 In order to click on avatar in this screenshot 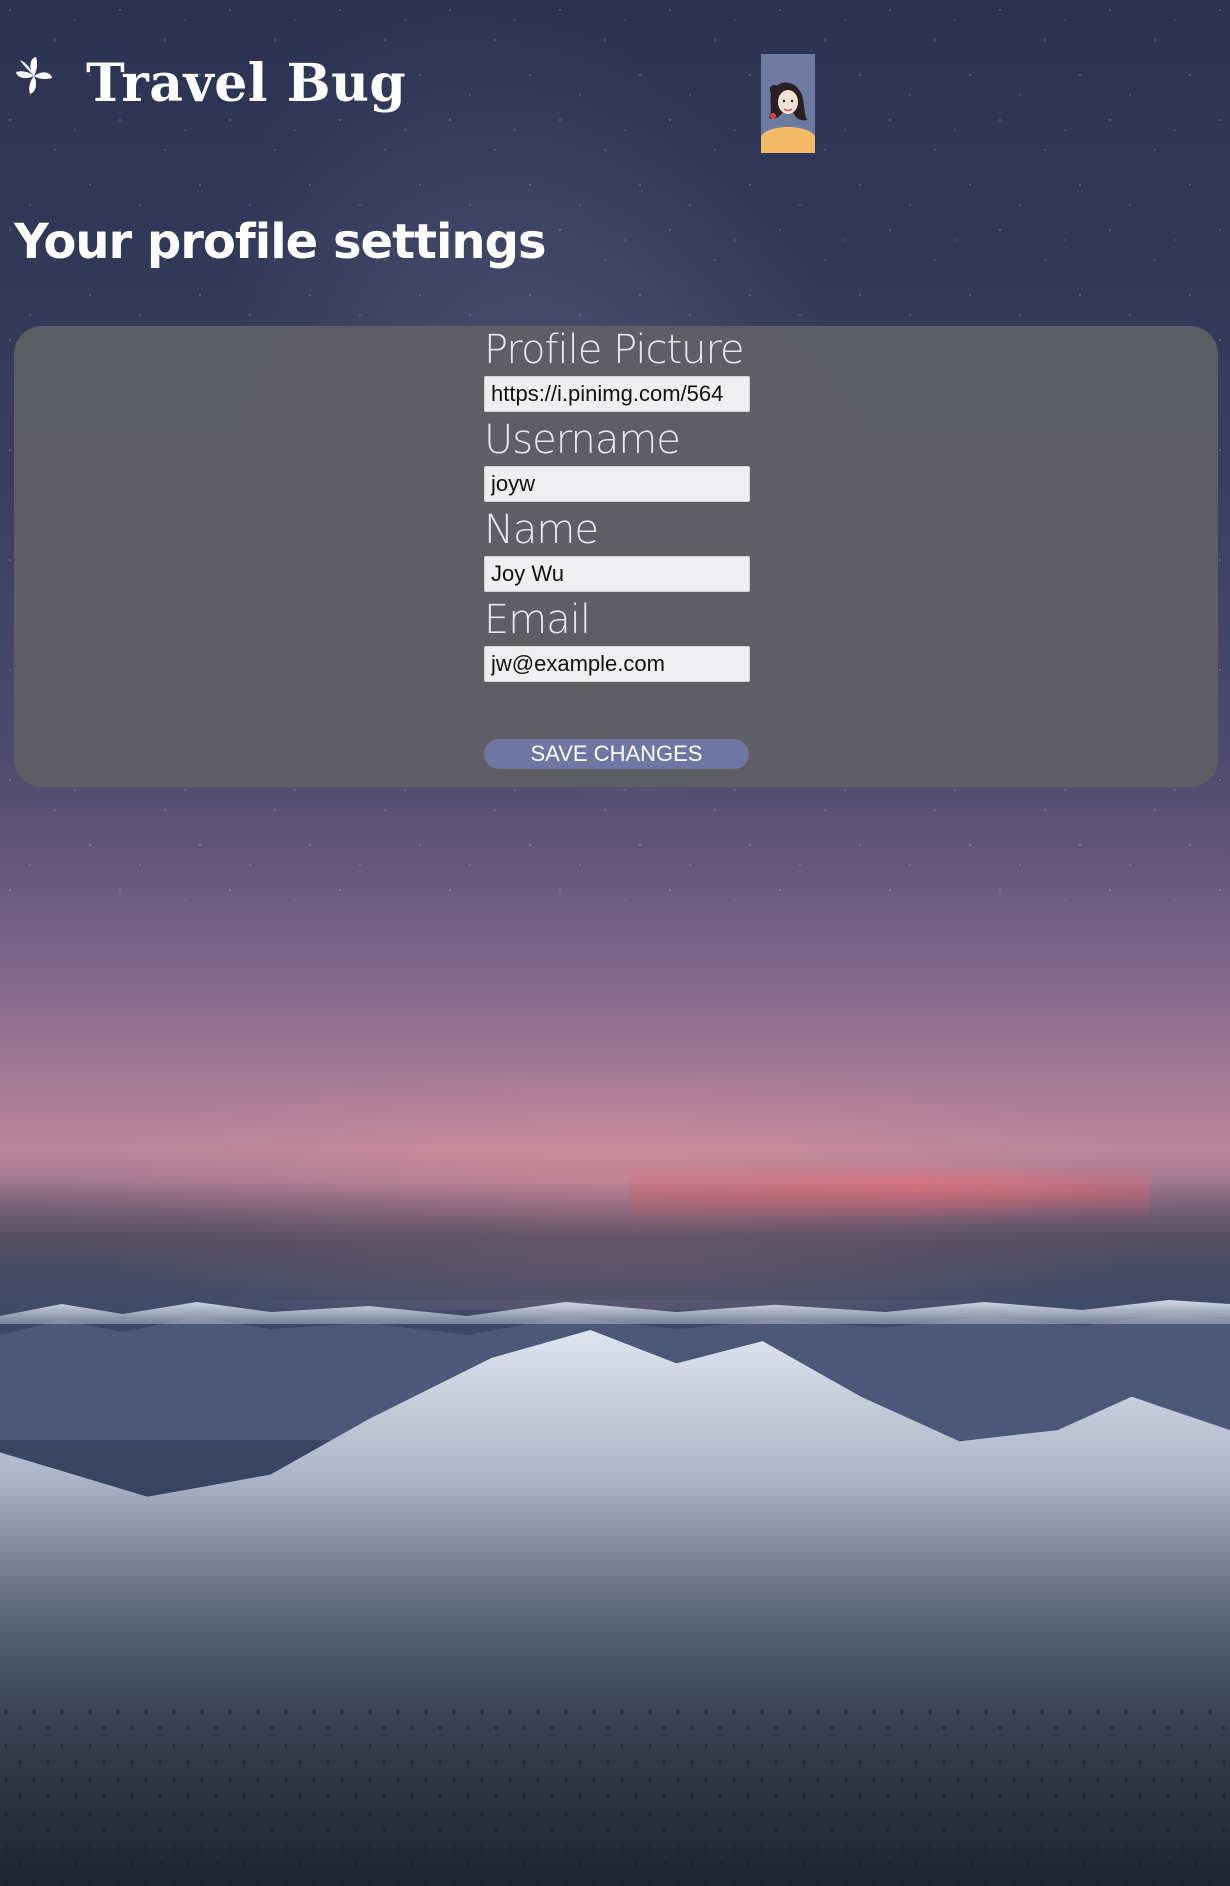, I will do `click(788, 103)`.